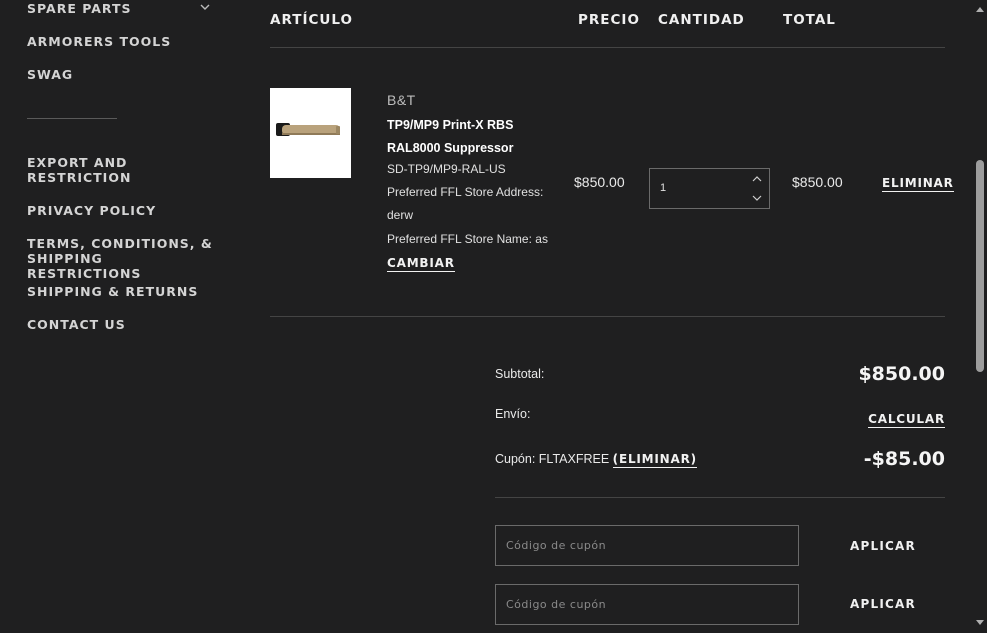  Describe the element at coordinates (520, 374) in the screenshot. I see `subtotal-label: Subtotal:` at that location.